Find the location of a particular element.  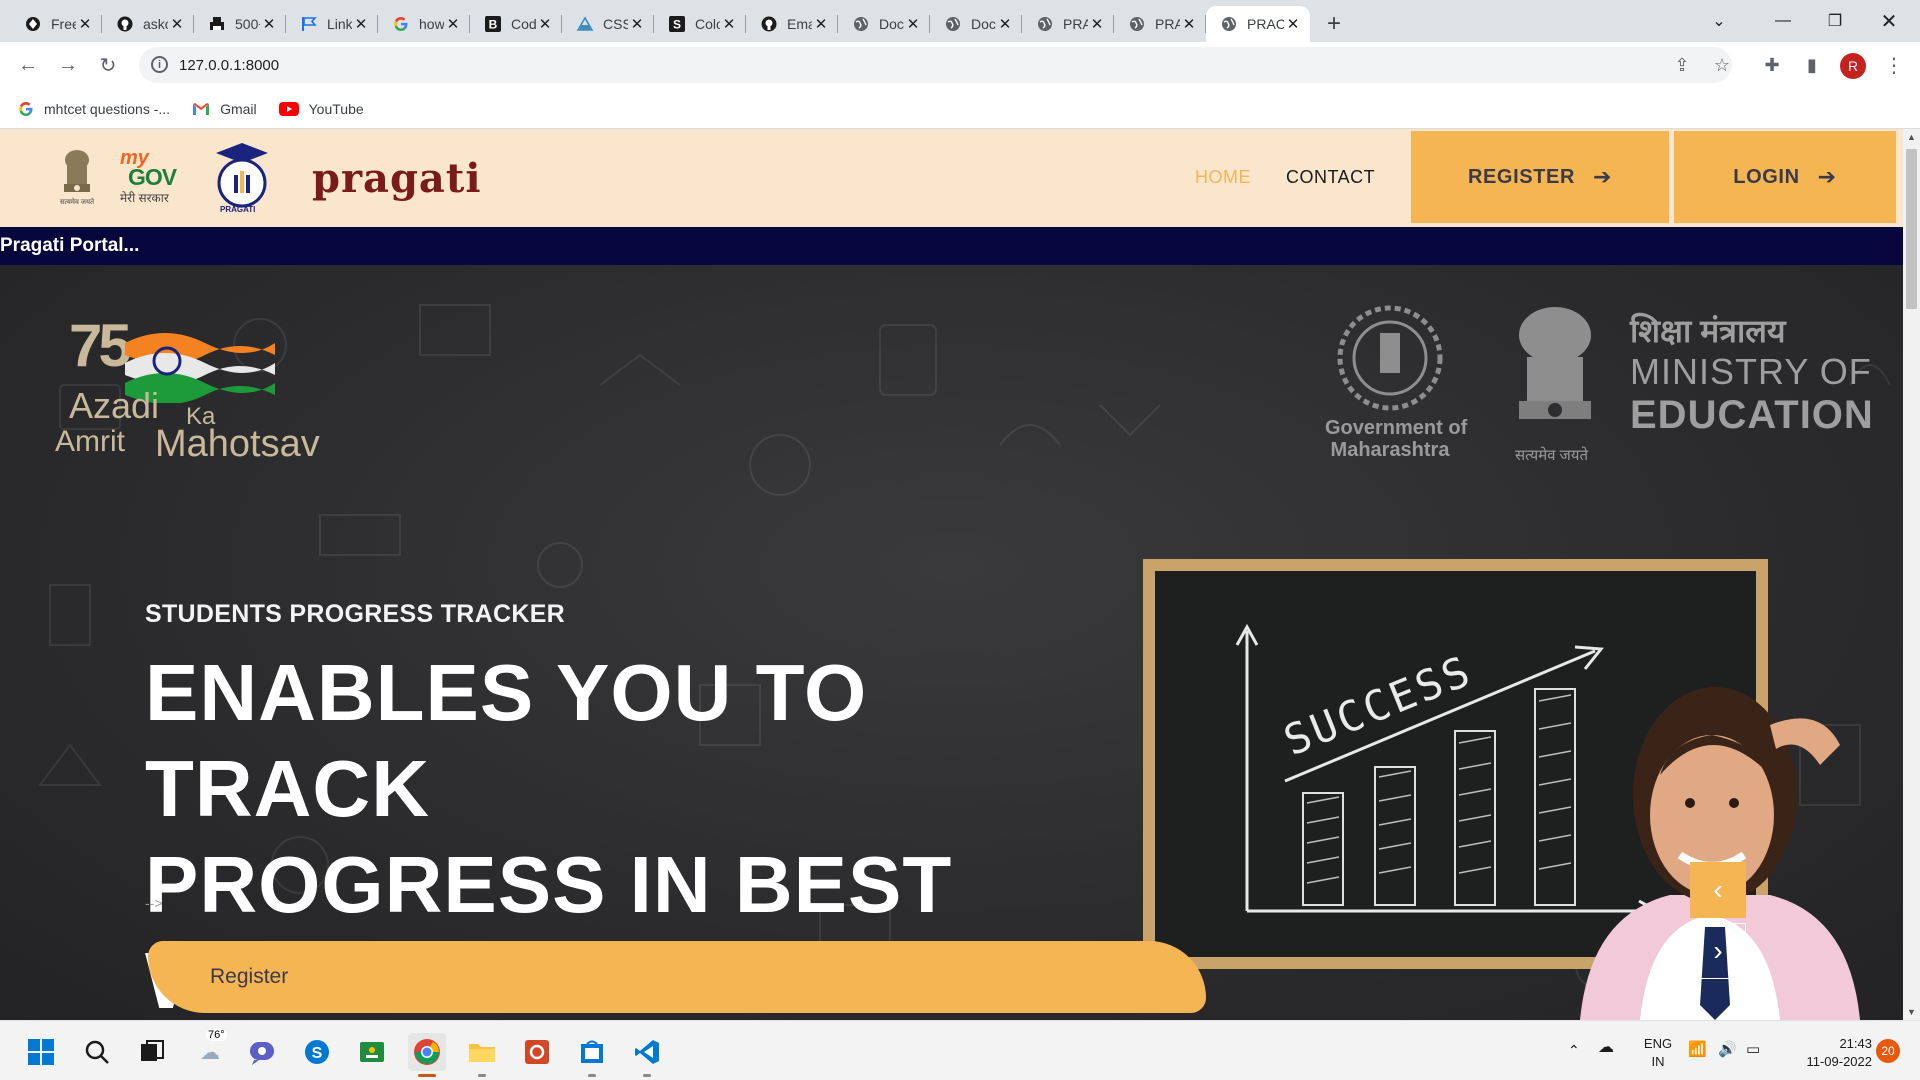

register-button: REGISTER ➔ is located at coordinates (1540, 177).